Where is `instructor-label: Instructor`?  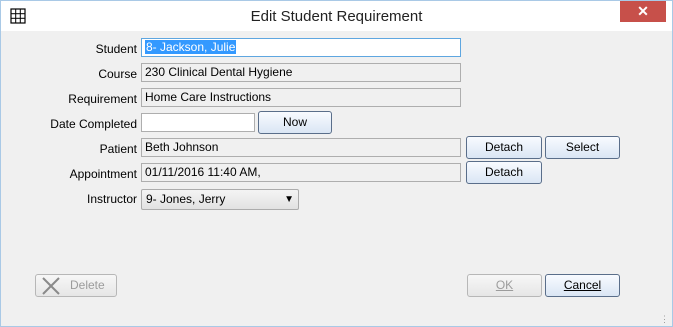 instructor-label: Instructor is located at coordinates (111, 199).